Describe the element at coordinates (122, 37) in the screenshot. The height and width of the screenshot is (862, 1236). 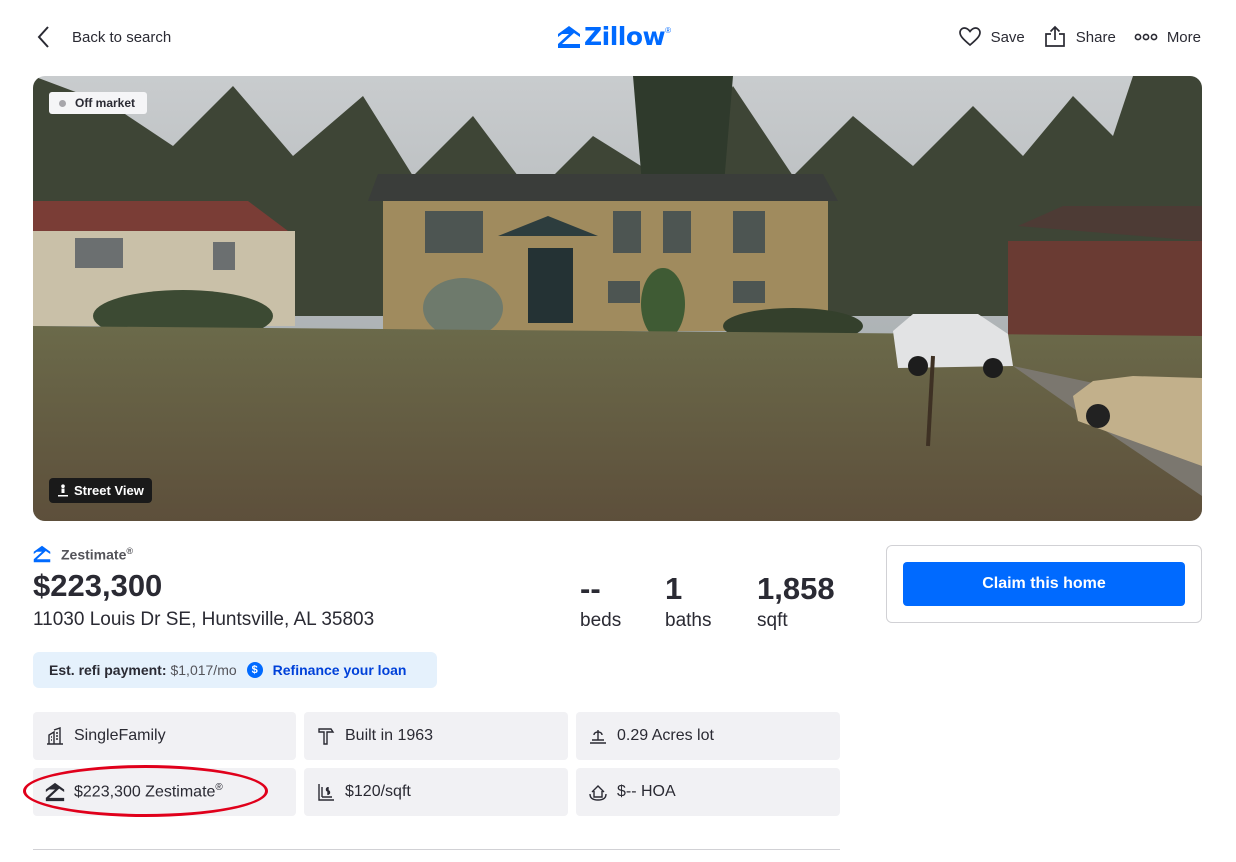
I see `back-label: Back to search` at that location.